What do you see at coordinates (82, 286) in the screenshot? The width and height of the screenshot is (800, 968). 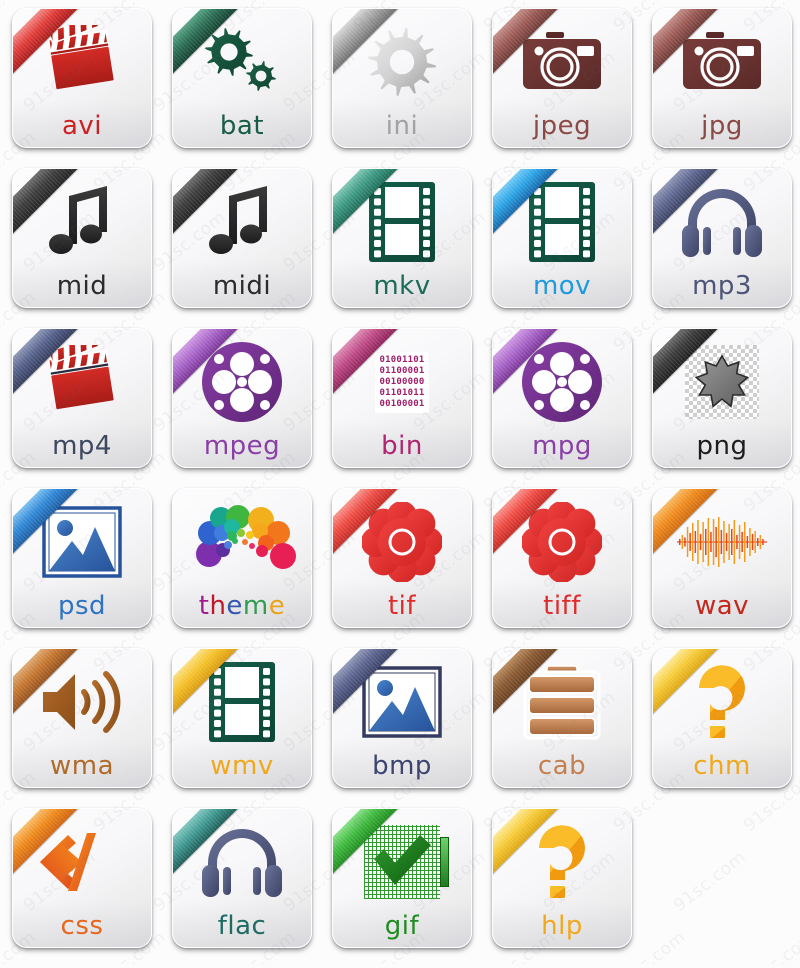 I see `file-extension-label: mid` at bounding box center [82, 286].